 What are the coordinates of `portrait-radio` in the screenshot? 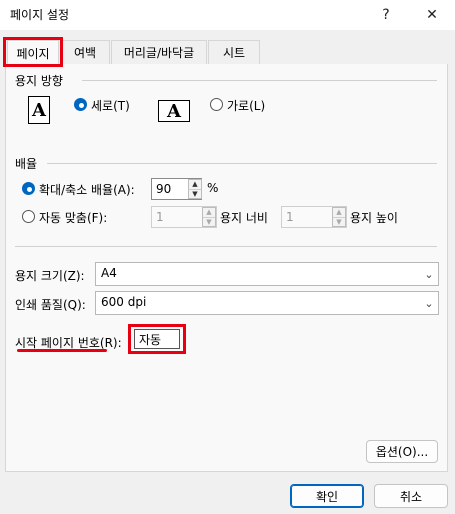 It's located at (80, 104).